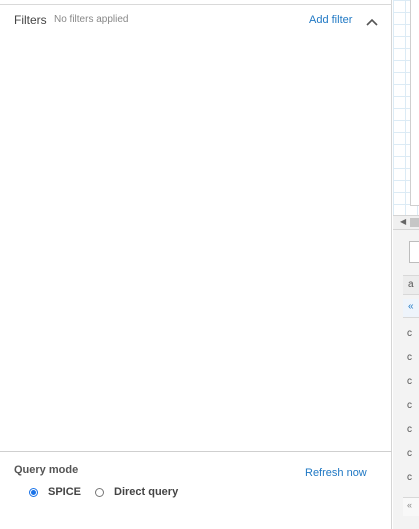 This screenshot has height=529, width=419. Describe the element at coordinates (403, 221) in the screenshot. I see `chevron-left-icon: ◀` at that location.